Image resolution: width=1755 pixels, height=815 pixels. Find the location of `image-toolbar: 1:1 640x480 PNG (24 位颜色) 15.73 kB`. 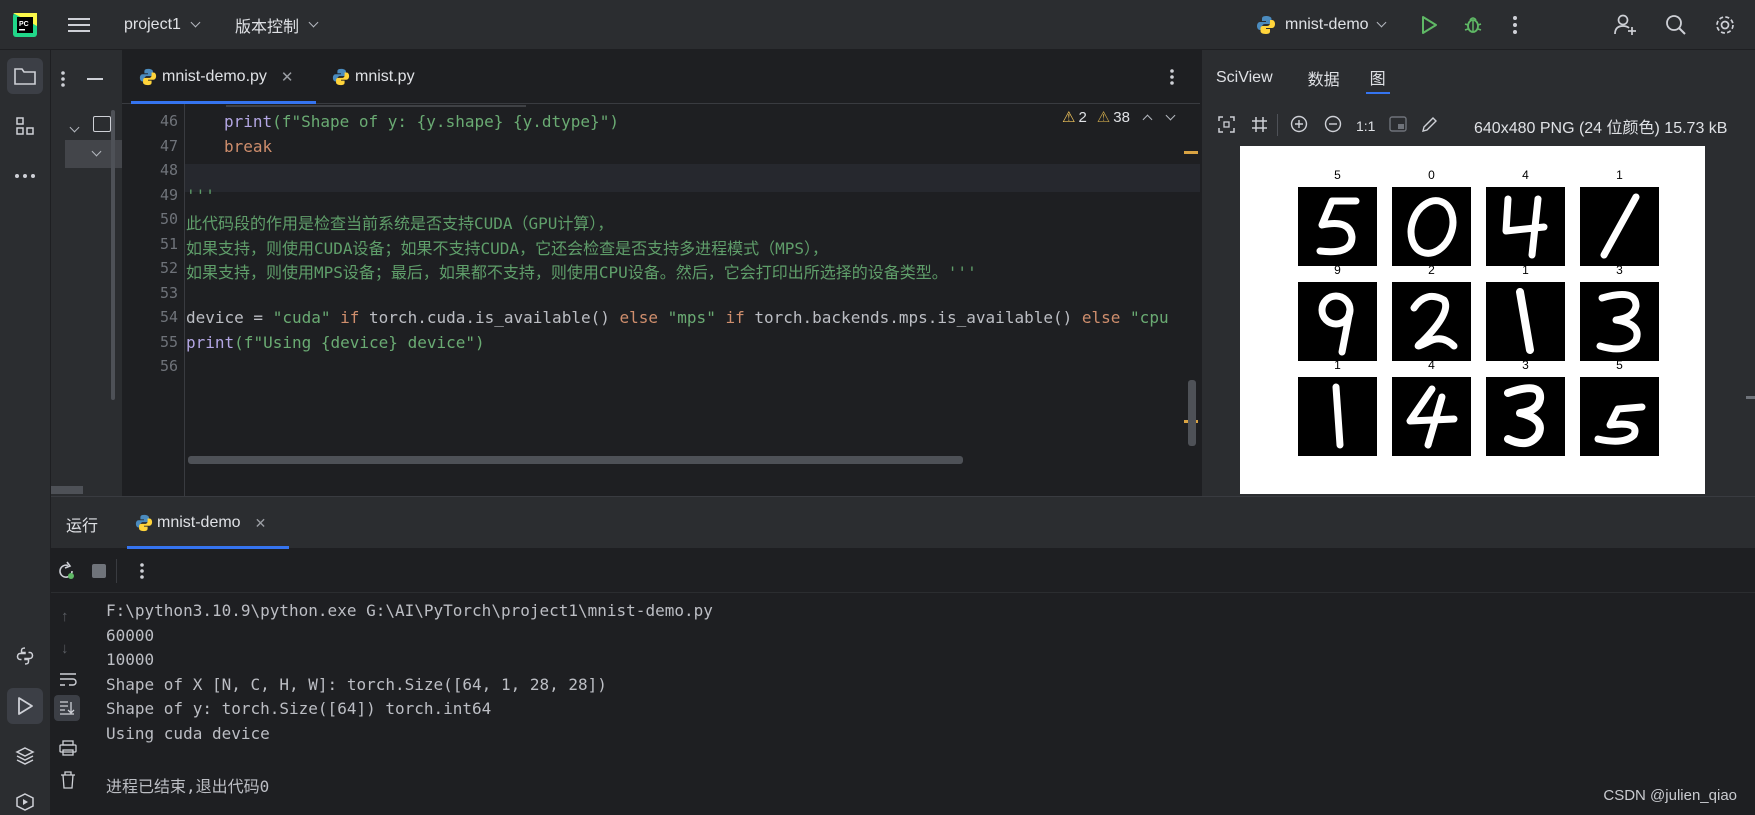

image-toolbar: 1:1 640x480 PNG (24 位颜色) 15.73 kB is located at coordinates (1478, 126).